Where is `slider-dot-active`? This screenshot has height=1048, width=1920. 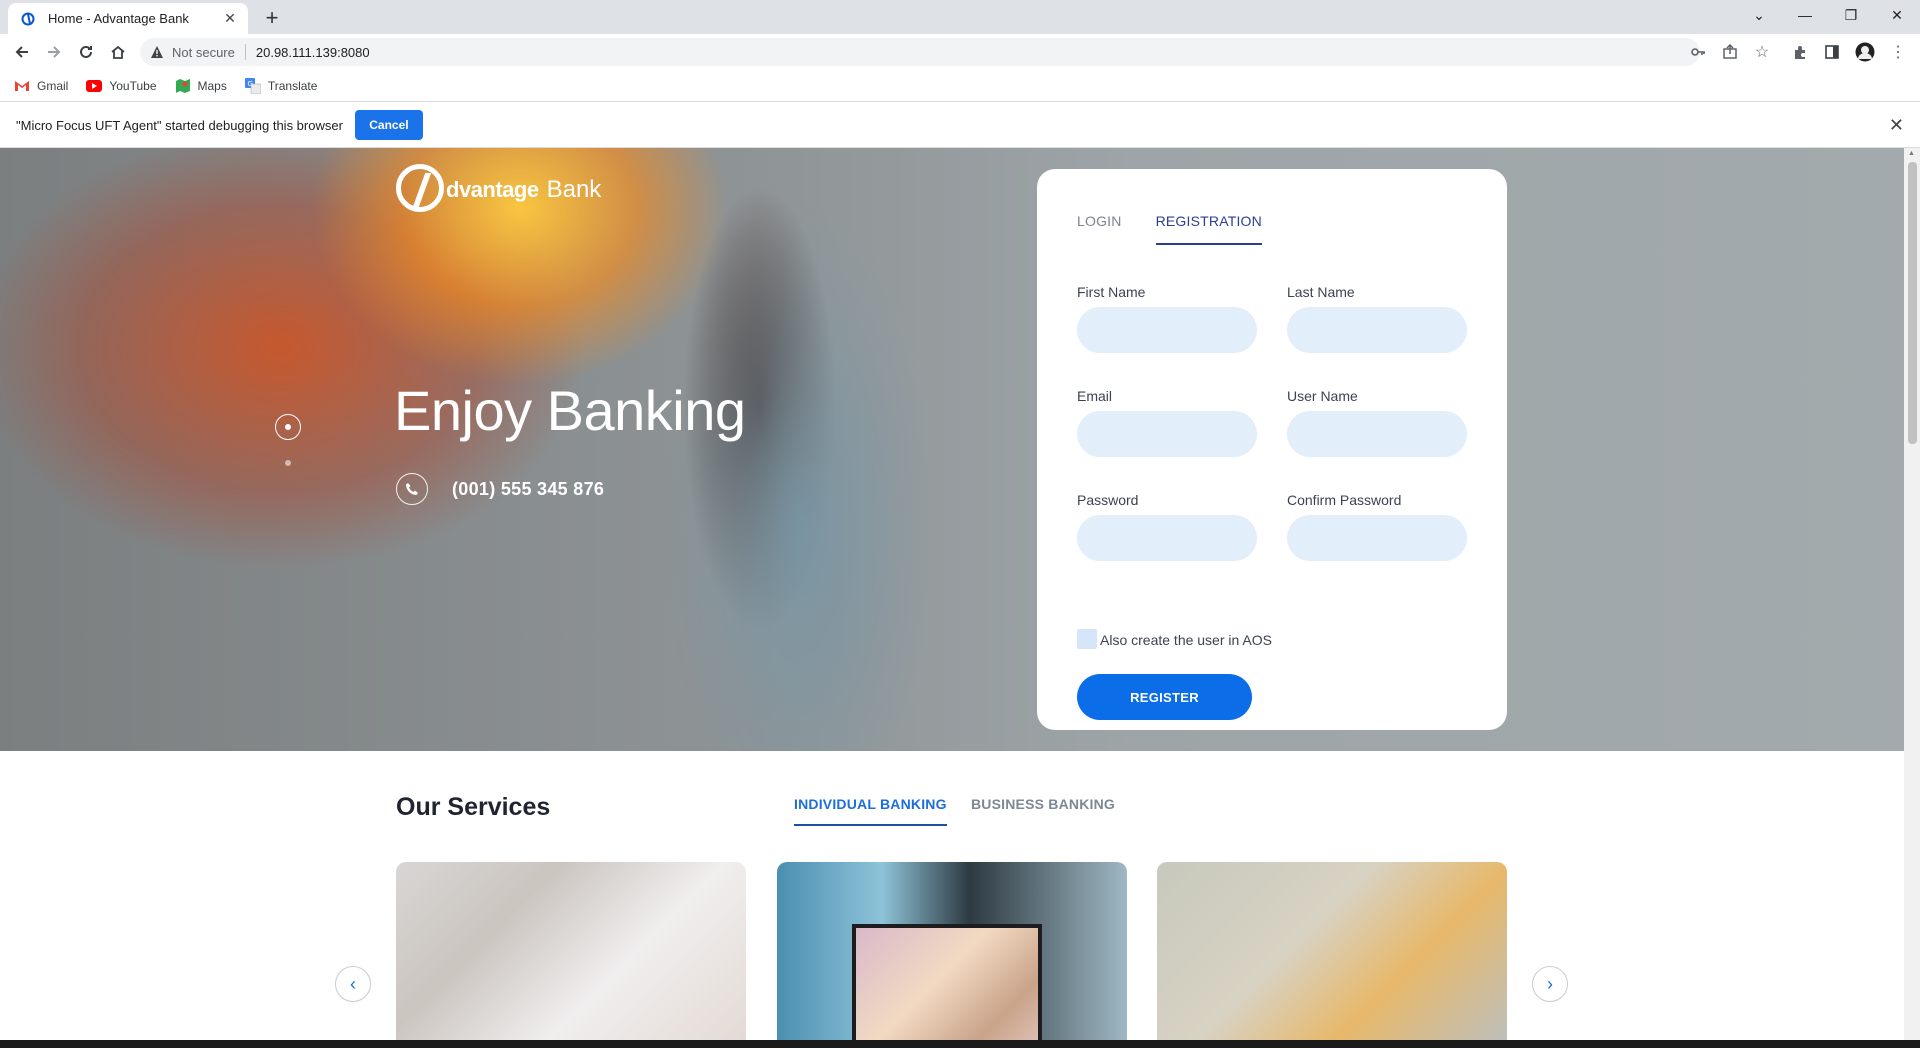
slider-dot-active is located at coordinates (288, 427).